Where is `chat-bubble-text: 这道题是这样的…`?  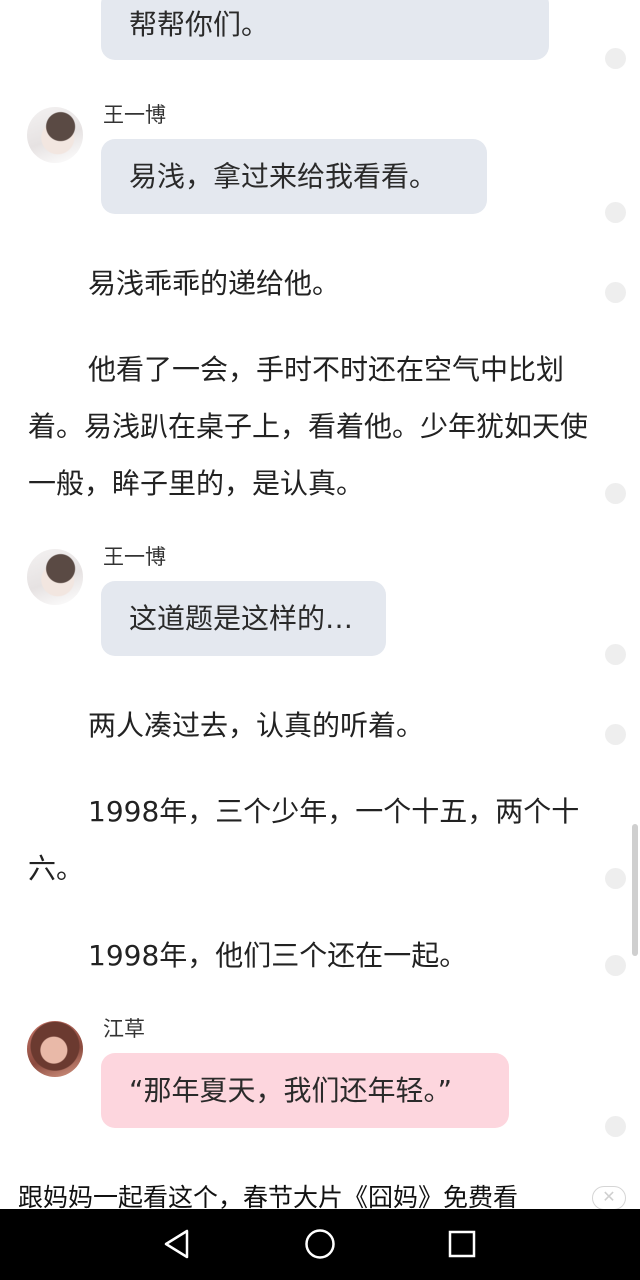 chat-bubble-text: 这道题是这样的… is located at coordinates (241, 618).